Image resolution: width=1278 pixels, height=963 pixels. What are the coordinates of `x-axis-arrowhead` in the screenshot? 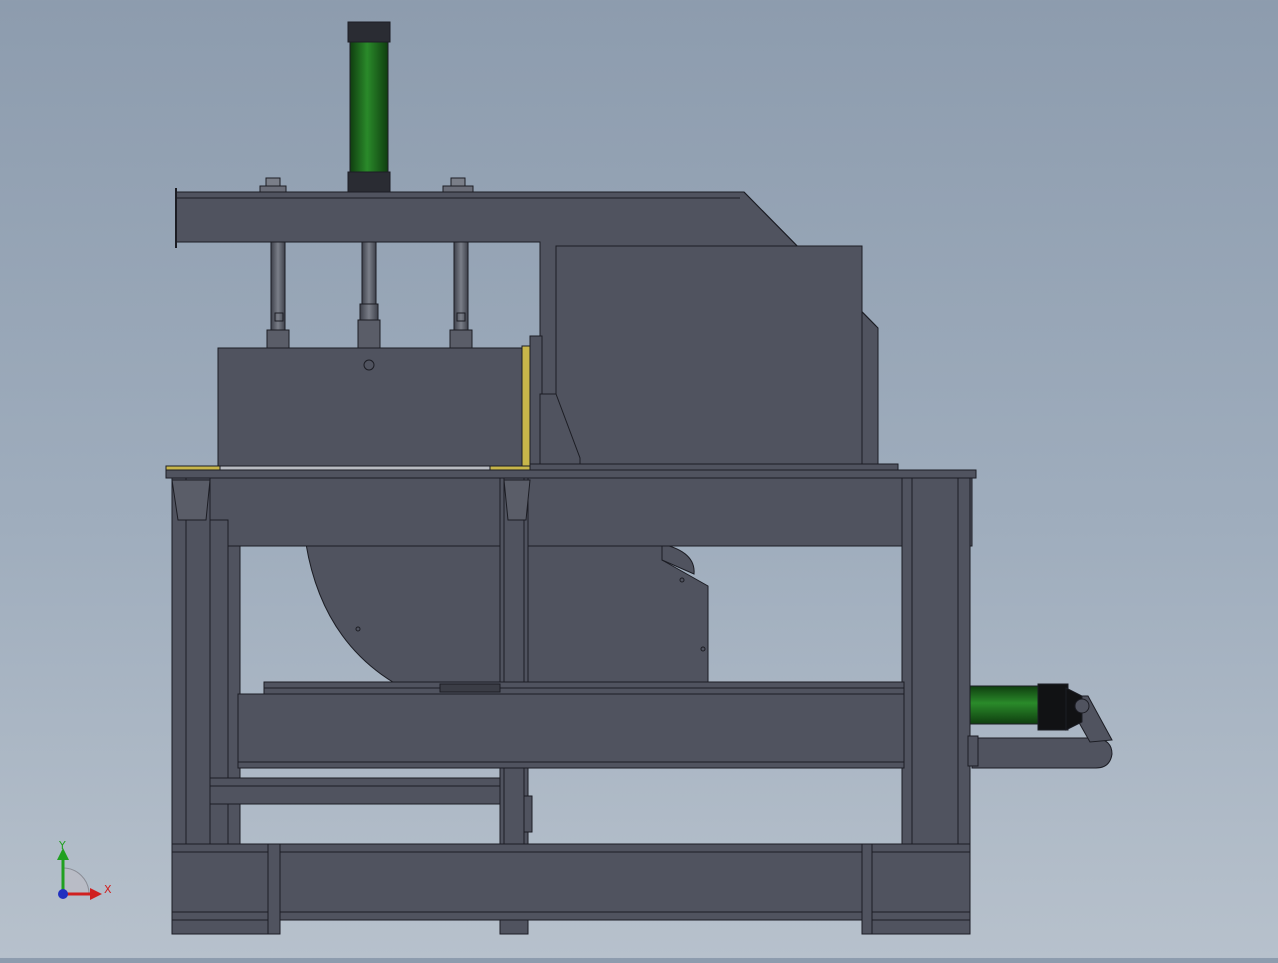 It's located at (96, 894).